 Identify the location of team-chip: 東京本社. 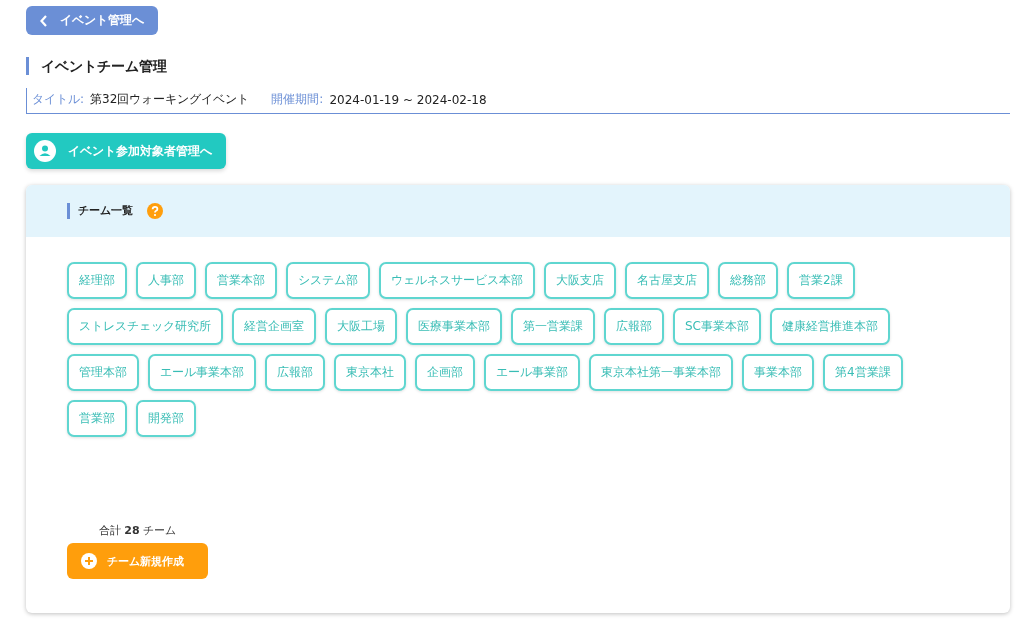
(370, 372).